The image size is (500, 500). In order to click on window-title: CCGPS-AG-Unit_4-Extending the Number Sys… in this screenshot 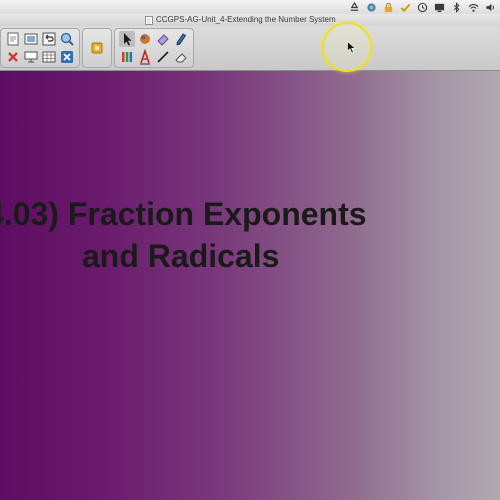, I will do `click(240, 20)`.